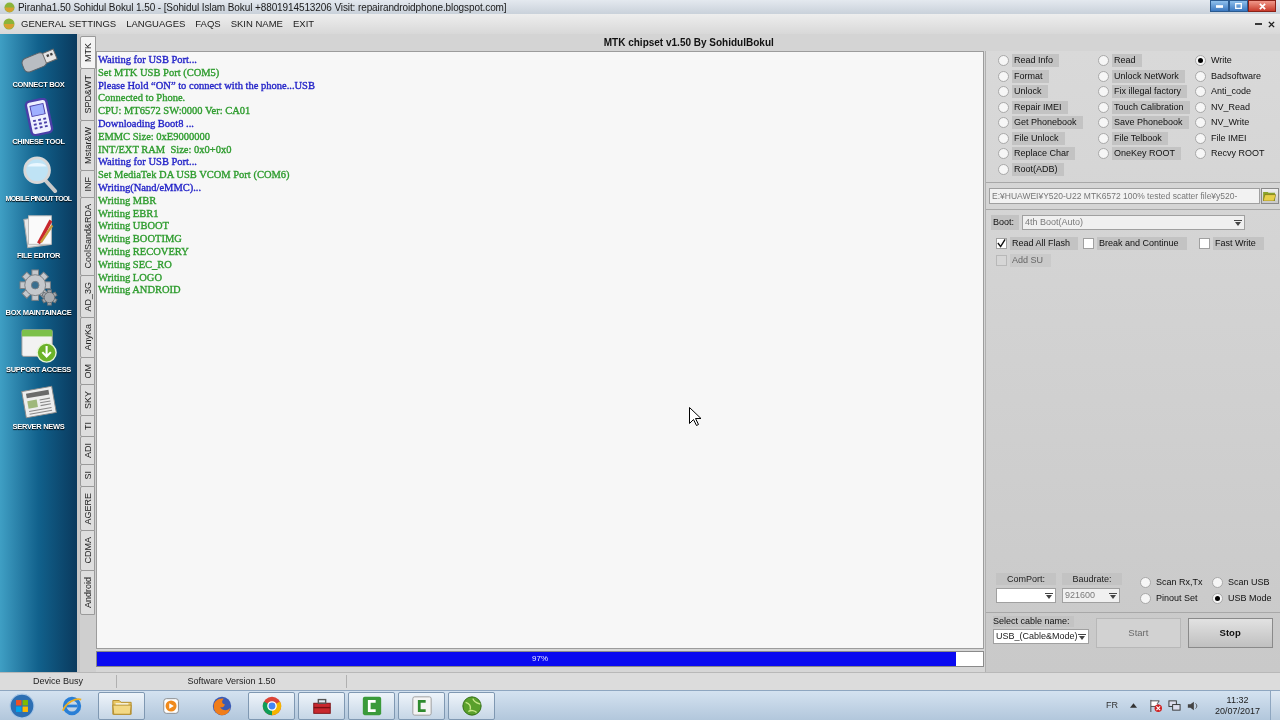 This screenshot has width=1280, height=720. I want to click on chip-tab: AnyKa, so click(87, 337).